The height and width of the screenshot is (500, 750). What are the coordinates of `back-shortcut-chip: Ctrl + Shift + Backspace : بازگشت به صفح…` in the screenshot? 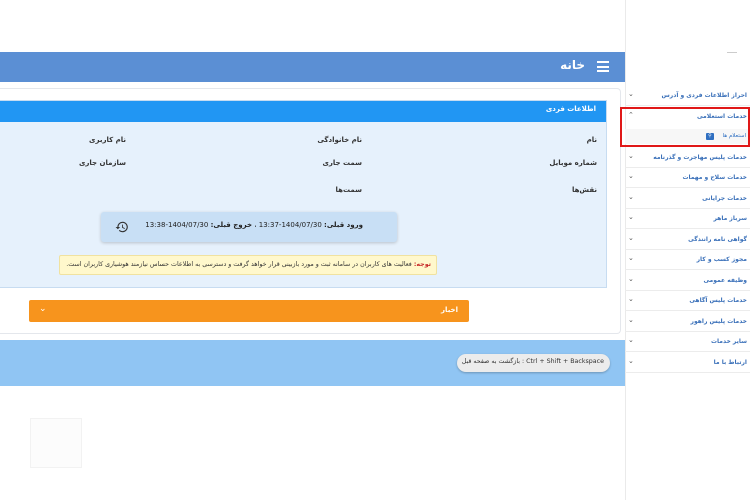 It's located at (533, 363).